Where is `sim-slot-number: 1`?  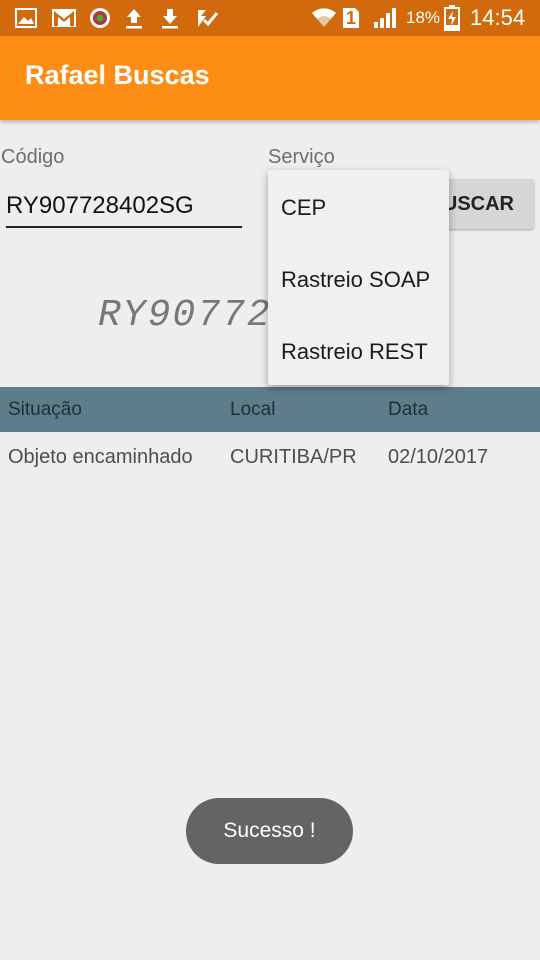 sim-slot-number: 1 is located at coordinates (350, 18).